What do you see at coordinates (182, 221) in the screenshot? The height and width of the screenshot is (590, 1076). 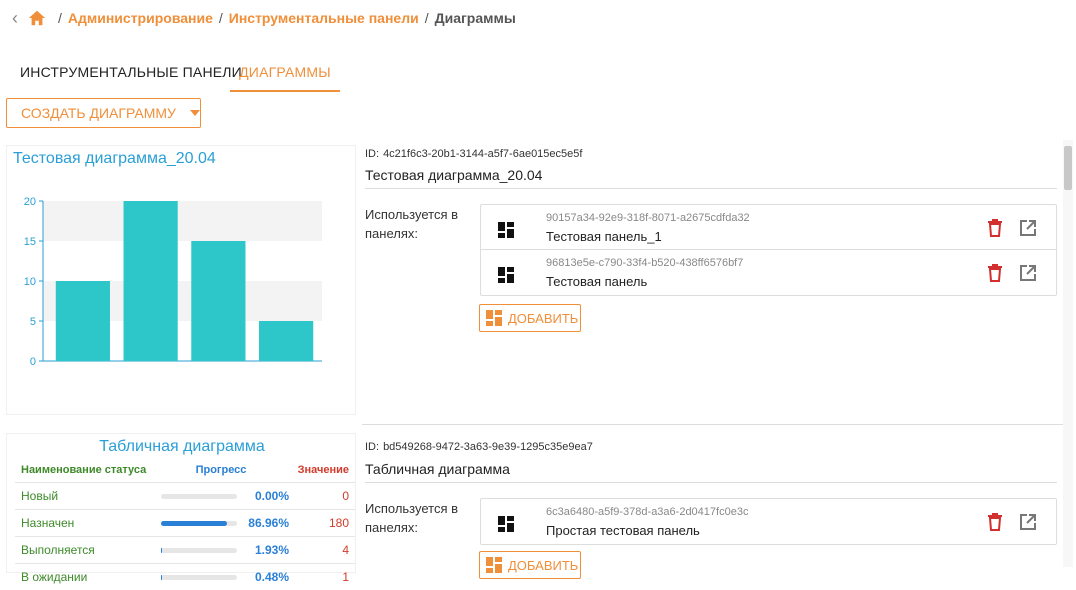 I see `grid-band` at bounding box center [182, 221].